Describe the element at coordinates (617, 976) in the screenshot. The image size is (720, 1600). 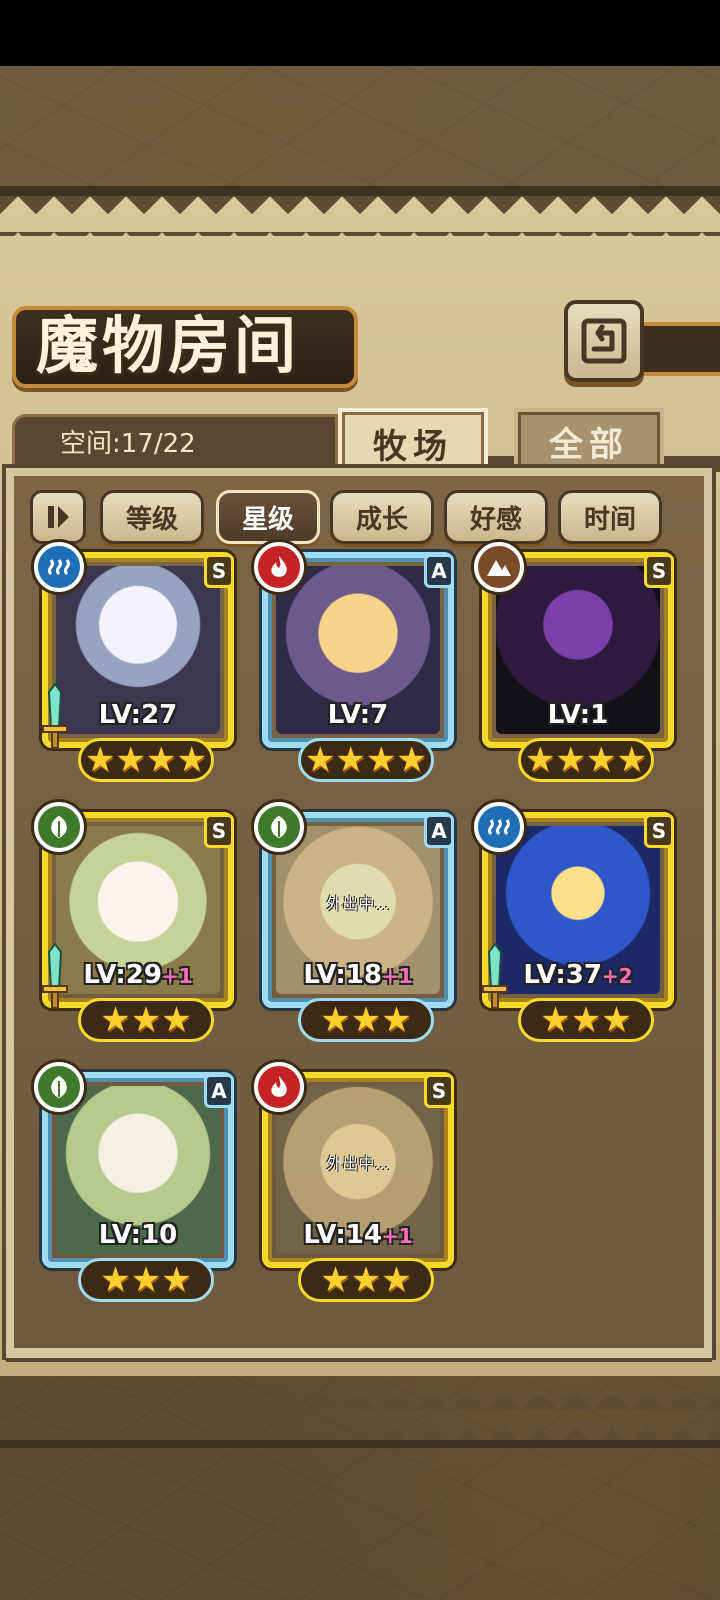
I see `level-bonus: +2` at that location.